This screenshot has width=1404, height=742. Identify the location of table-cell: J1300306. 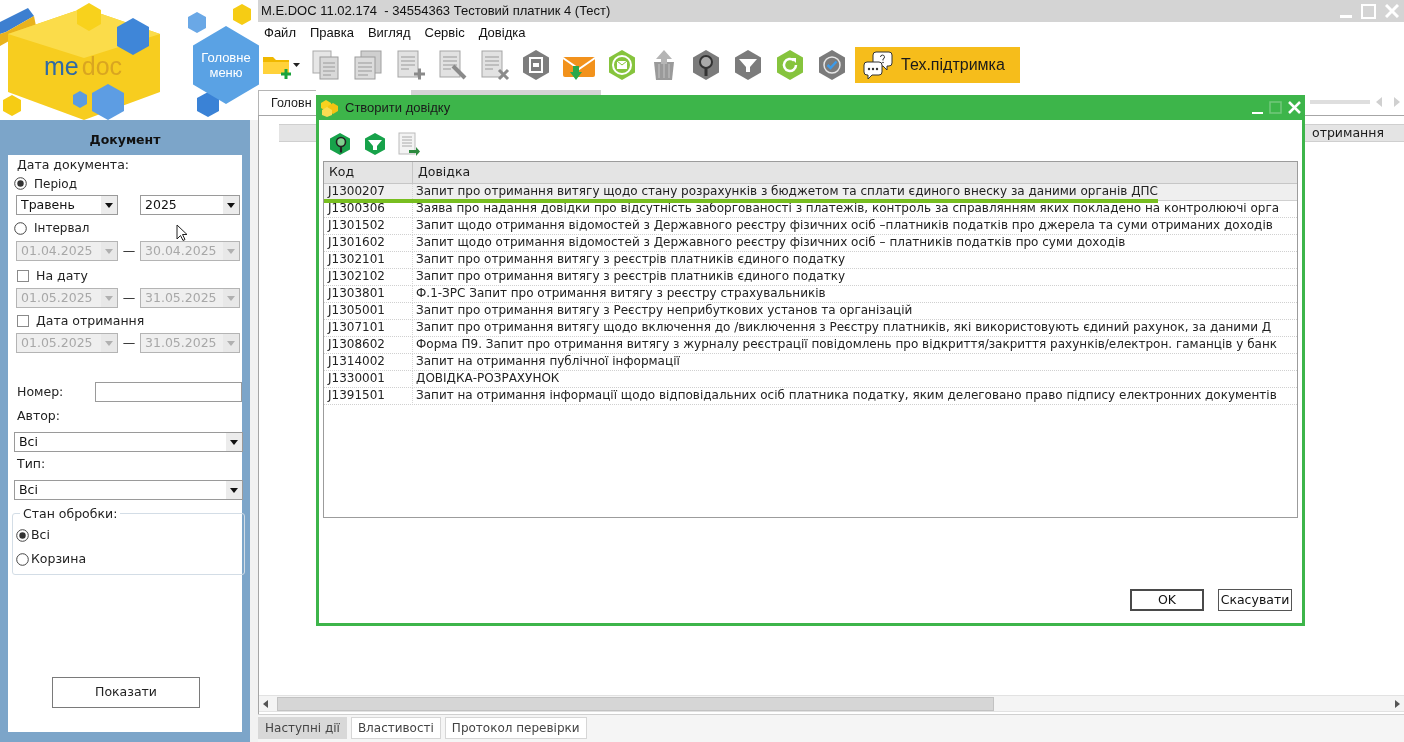
(370, 208).